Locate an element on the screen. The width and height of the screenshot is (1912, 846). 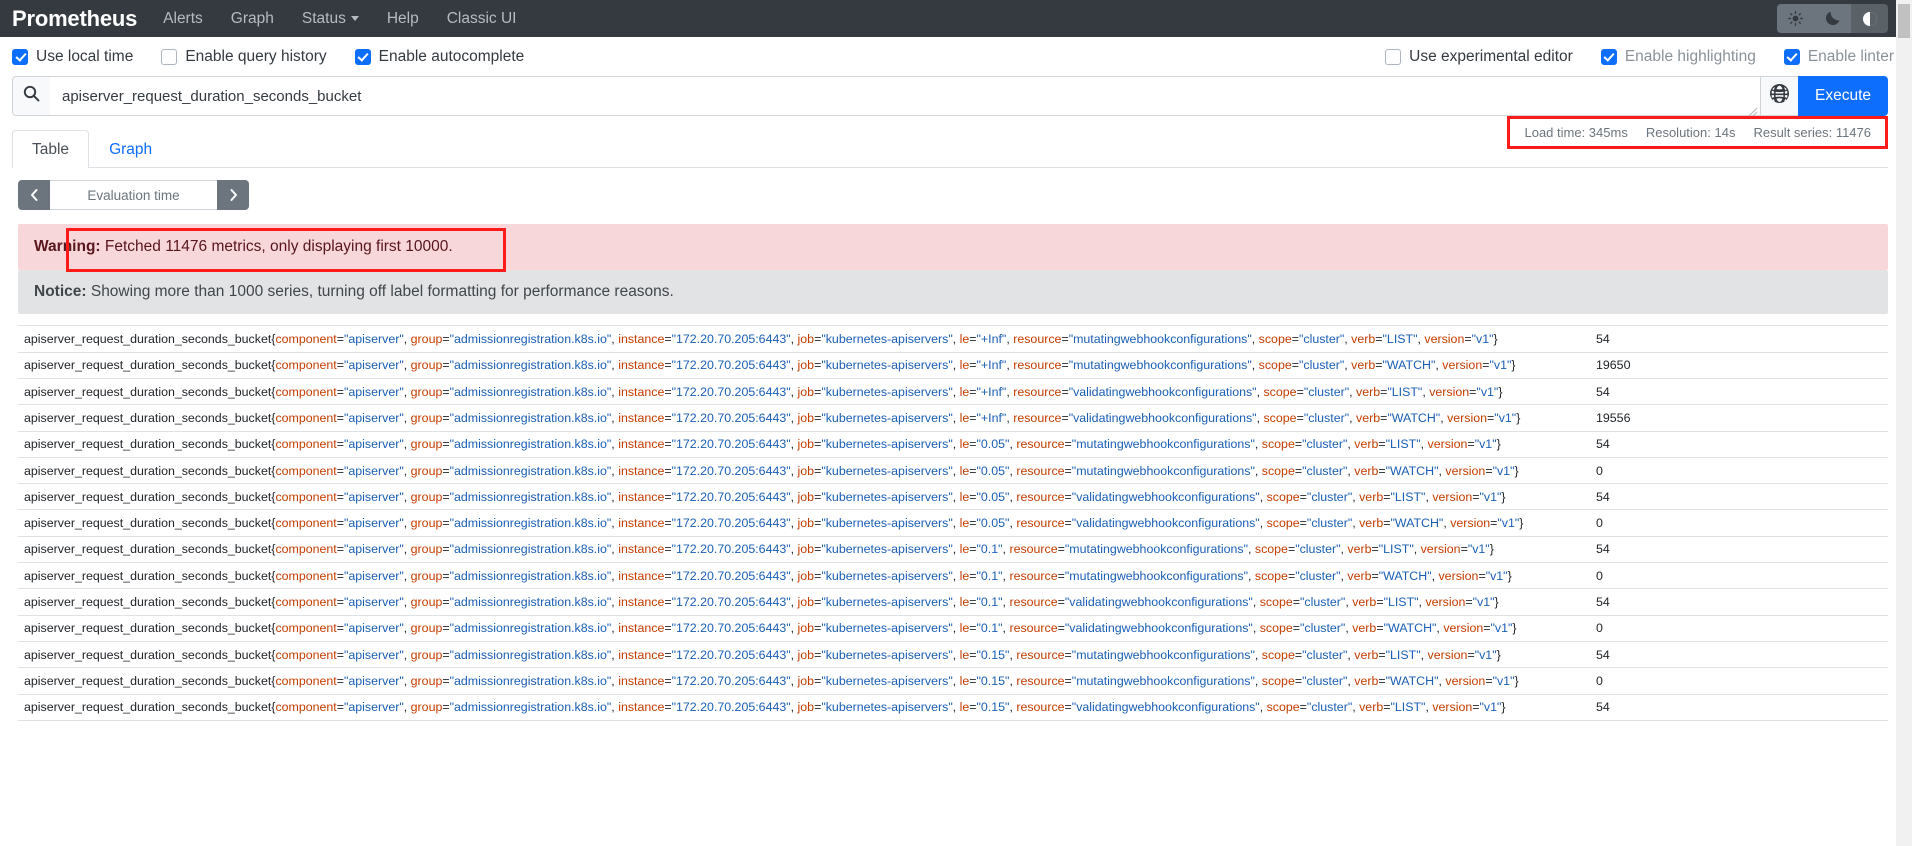
checkbox-use-experimental-editor is located at coordinates (1393, 56).